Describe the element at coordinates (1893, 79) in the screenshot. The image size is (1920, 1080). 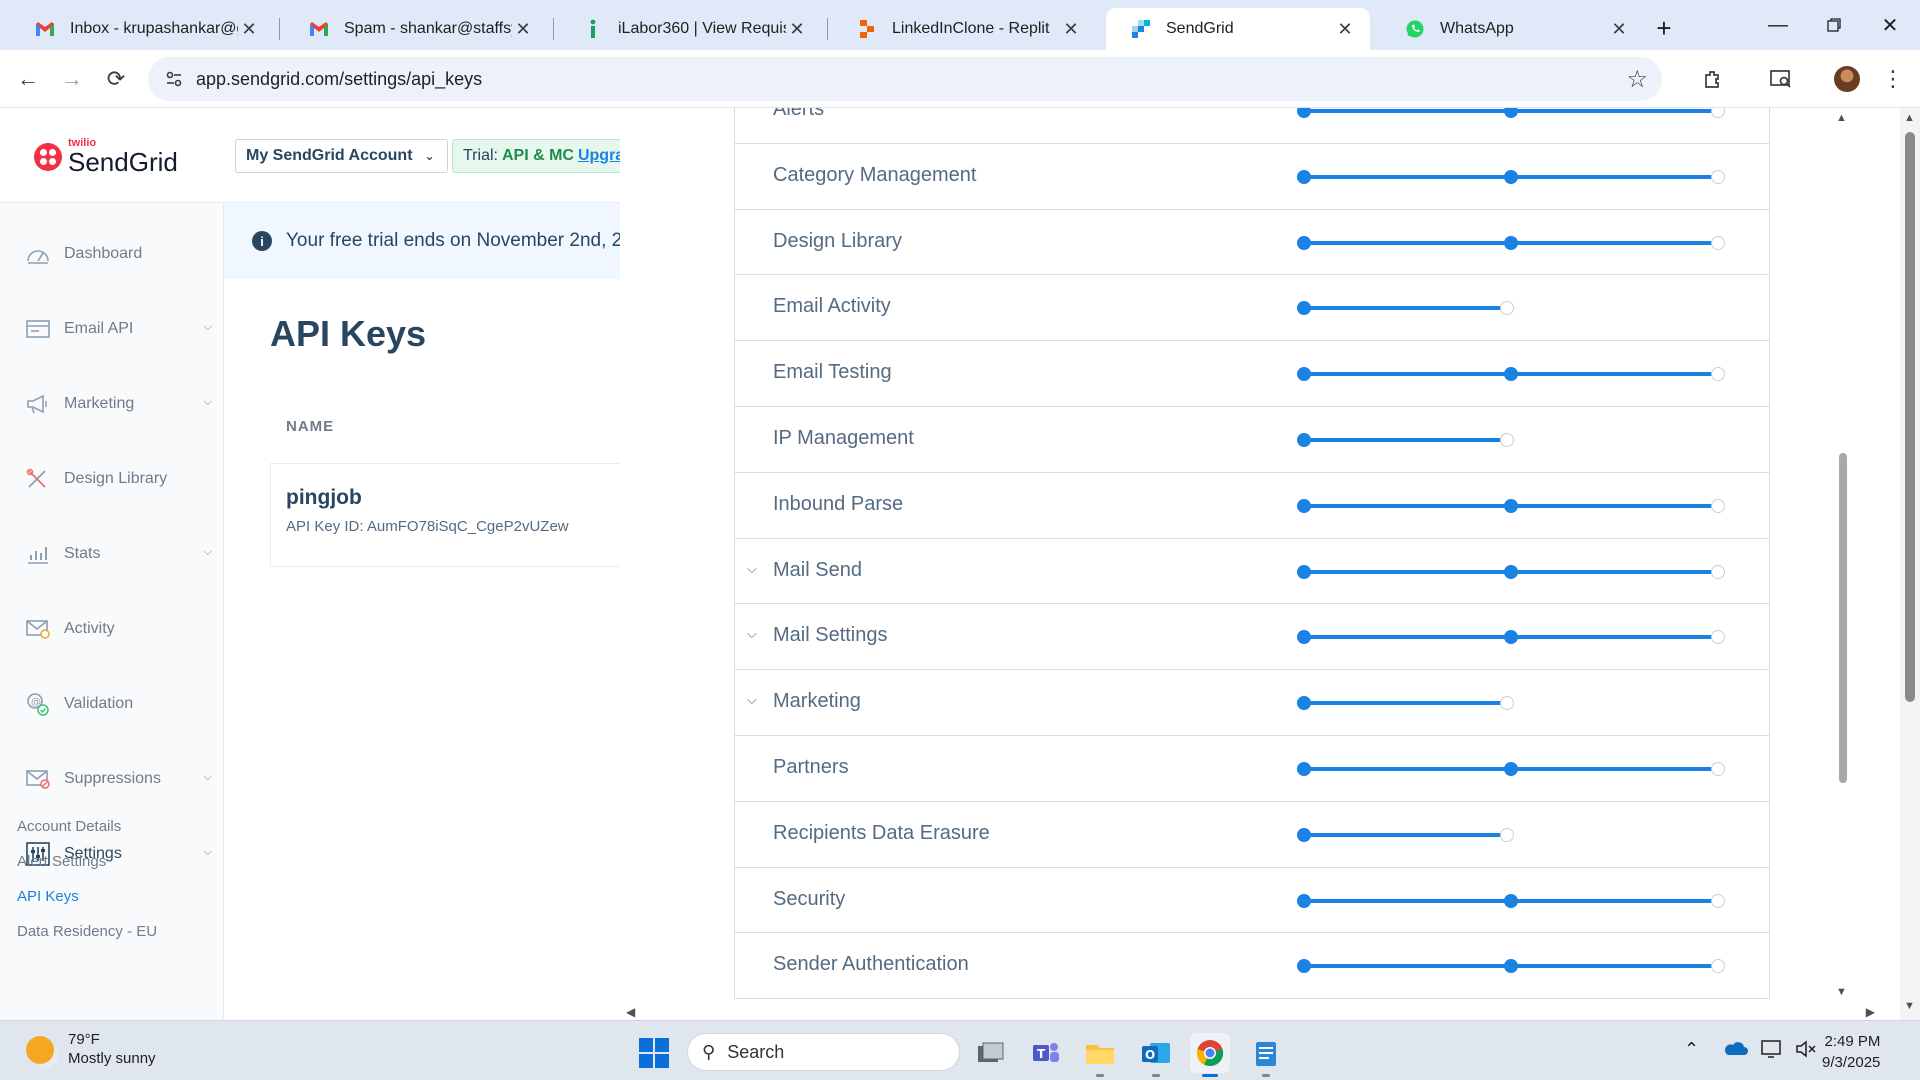
I see `browser-menu-icon: ⋮` at that location.